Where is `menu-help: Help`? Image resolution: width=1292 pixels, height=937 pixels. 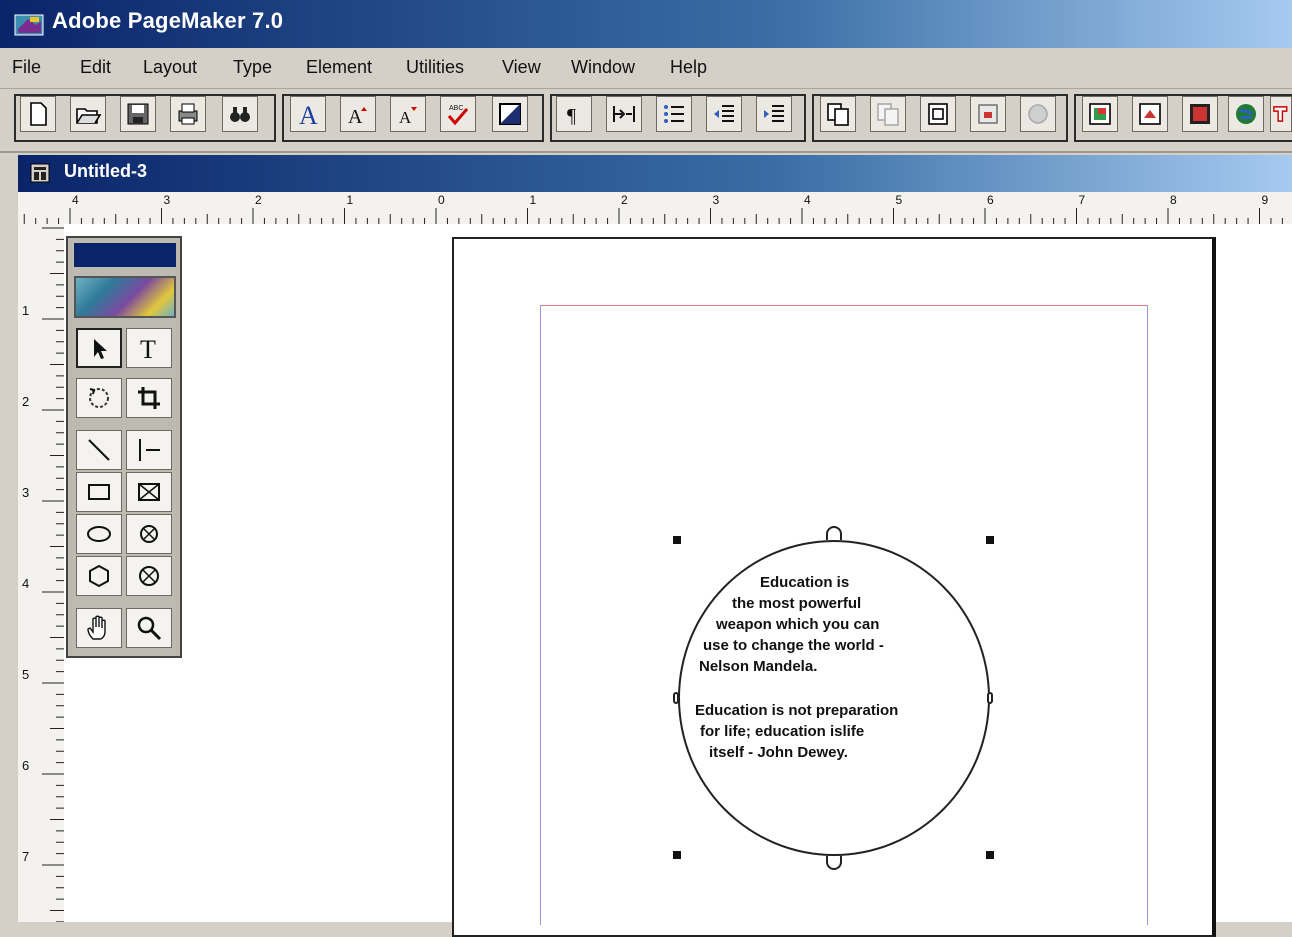
menu-help: Help is located at coordinates (688, 67).